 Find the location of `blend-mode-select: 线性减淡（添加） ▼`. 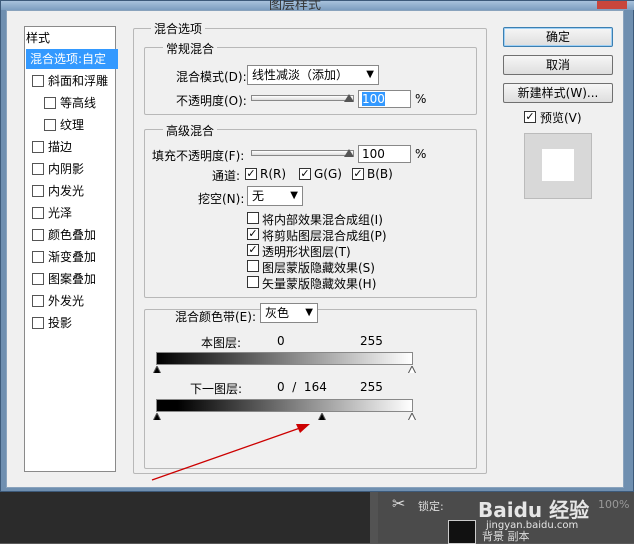

blend-mode-select: 线性减淡（添加） ▼ is located at coordinates (313, 75).